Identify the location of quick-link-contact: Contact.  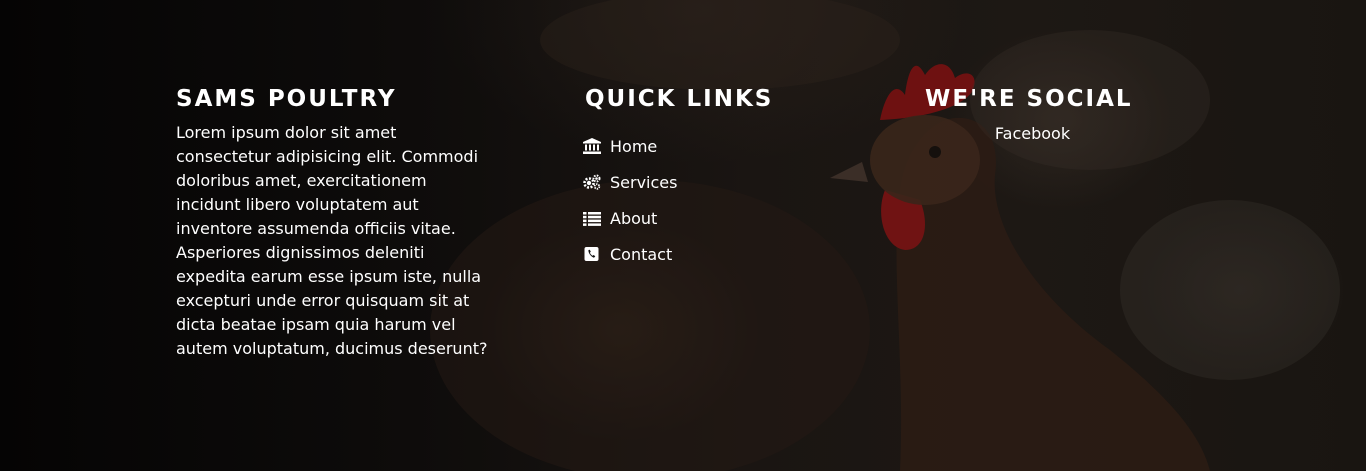
(713, 254).